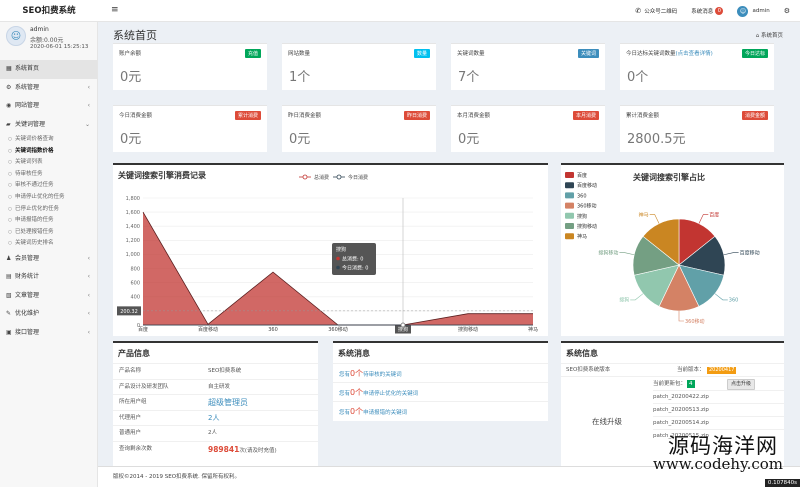 This screenshot has height=487, width=800. What do you see at coordinates (40, 196) in the screenshot?
I see `submenu-label: 申请停止优化的任务` at bounding box center [40, 196].